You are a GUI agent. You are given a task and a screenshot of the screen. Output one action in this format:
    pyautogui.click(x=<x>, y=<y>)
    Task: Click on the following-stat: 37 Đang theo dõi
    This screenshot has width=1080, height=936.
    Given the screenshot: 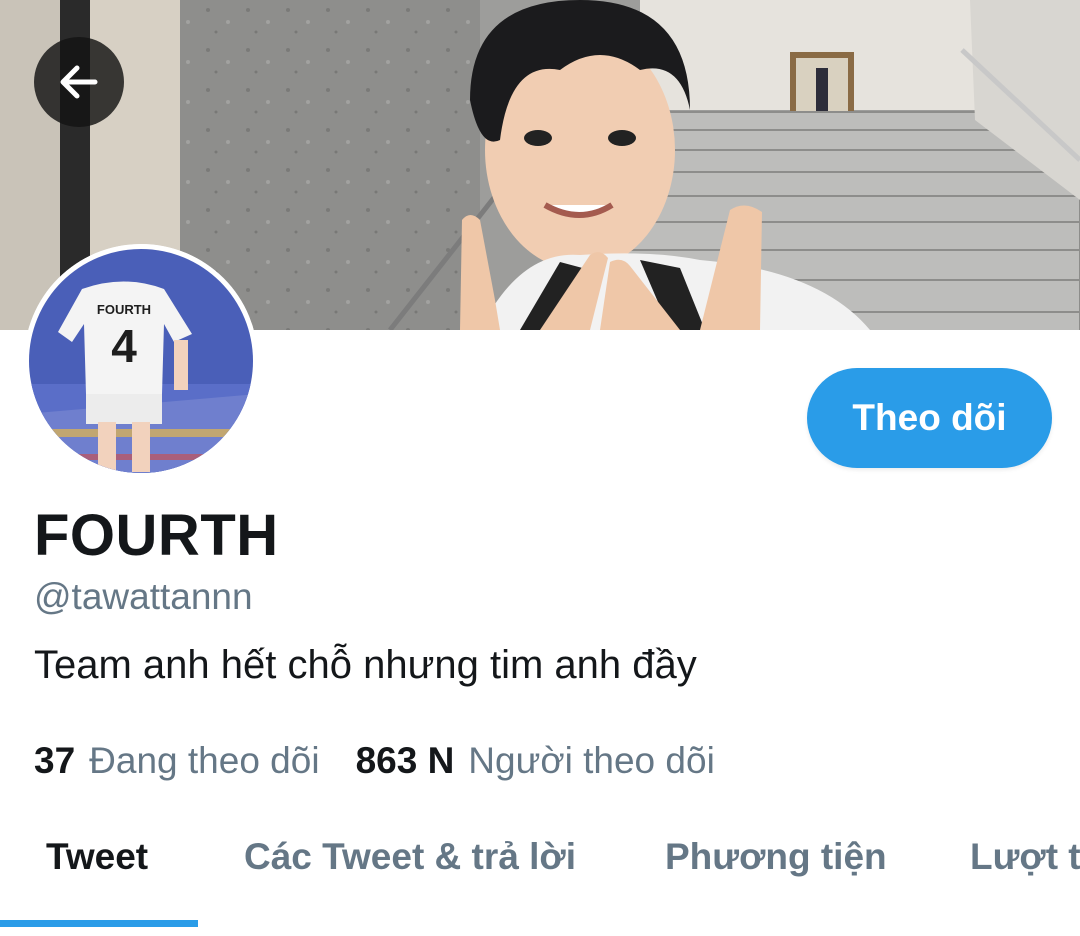 What is the action you would take?
    pyautogui.click(x=177, y=761)
    